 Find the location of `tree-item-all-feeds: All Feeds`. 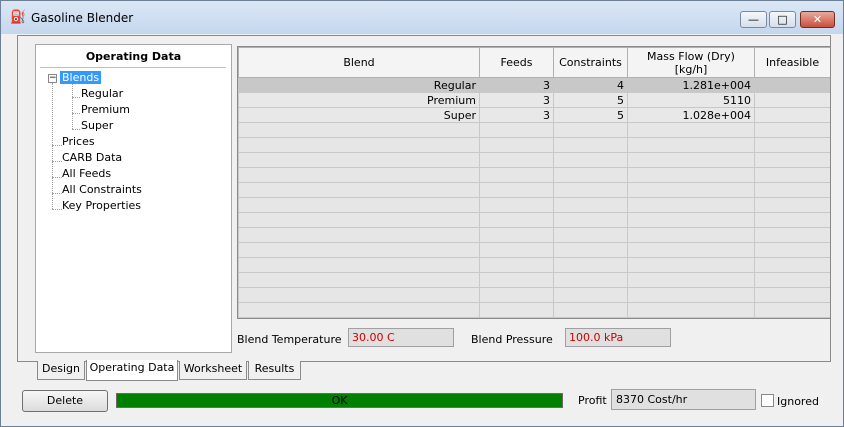

tree-item-all-feeds: All Feeds is located at coordinates (86, 173).